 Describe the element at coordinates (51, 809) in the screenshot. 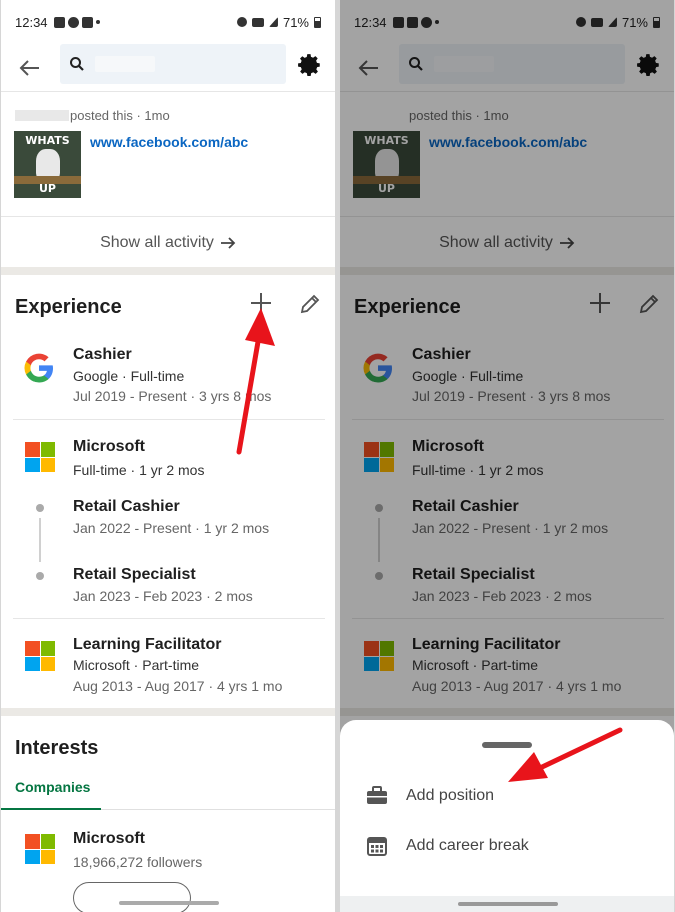

I see `tab-active-indicator` at that location.